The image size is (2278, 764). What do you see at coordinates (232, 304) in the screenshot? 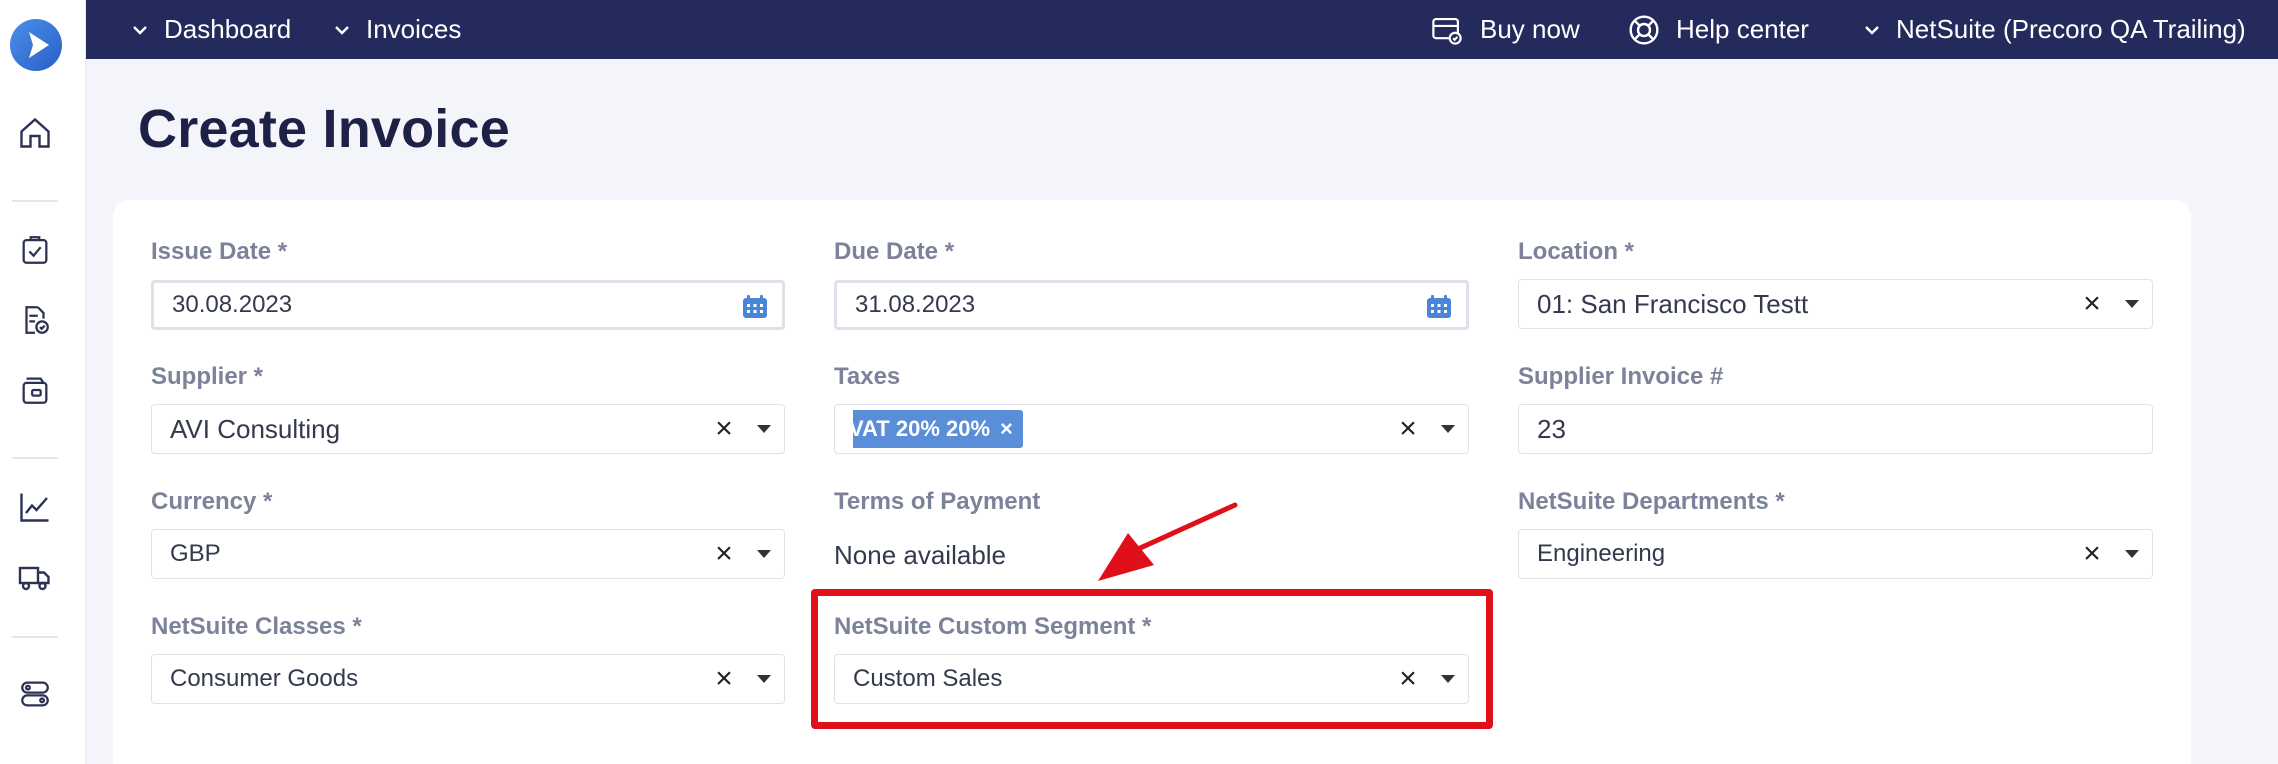
I see `issue-date-value: 30.08.2023` at bounding box center [232, 304].